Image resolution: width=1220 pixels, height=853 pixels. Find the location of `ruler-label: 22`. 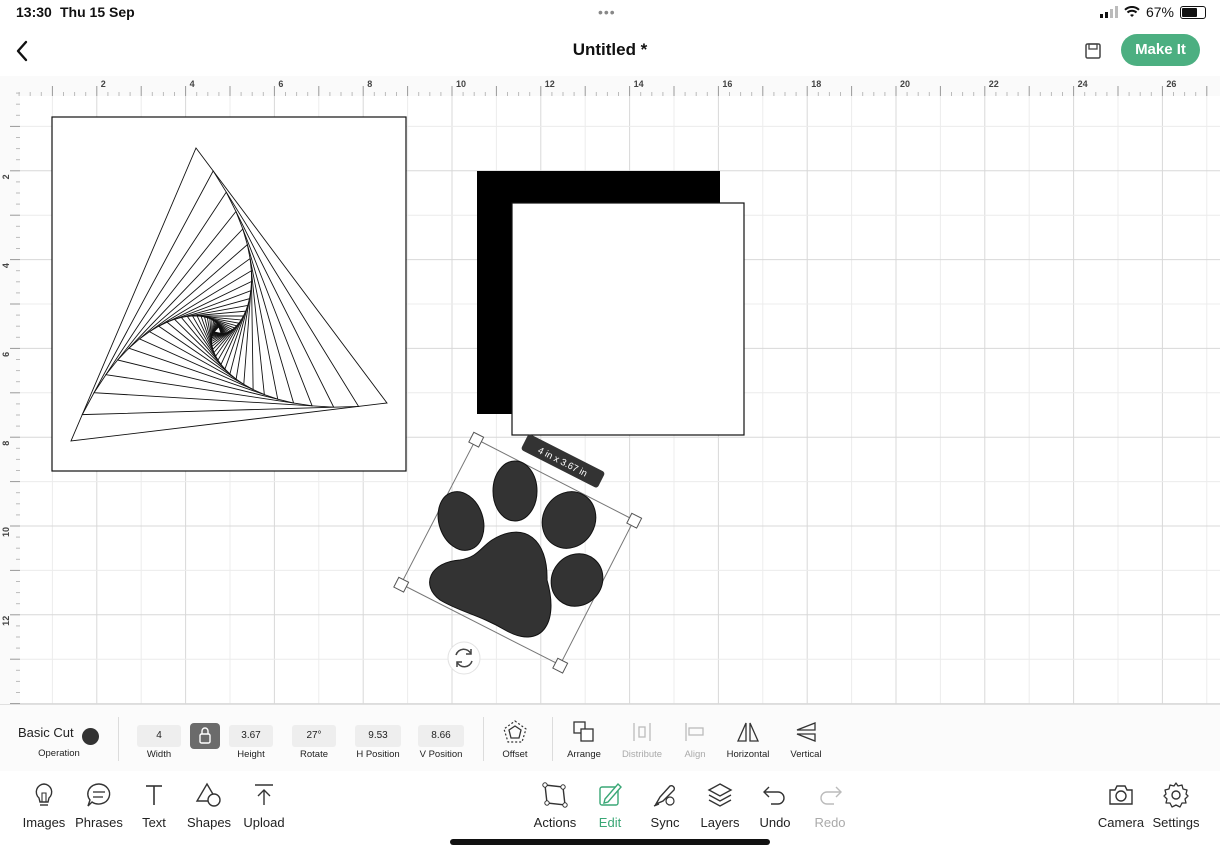

ruler-label: 22 is located at coordinates (994, 84).